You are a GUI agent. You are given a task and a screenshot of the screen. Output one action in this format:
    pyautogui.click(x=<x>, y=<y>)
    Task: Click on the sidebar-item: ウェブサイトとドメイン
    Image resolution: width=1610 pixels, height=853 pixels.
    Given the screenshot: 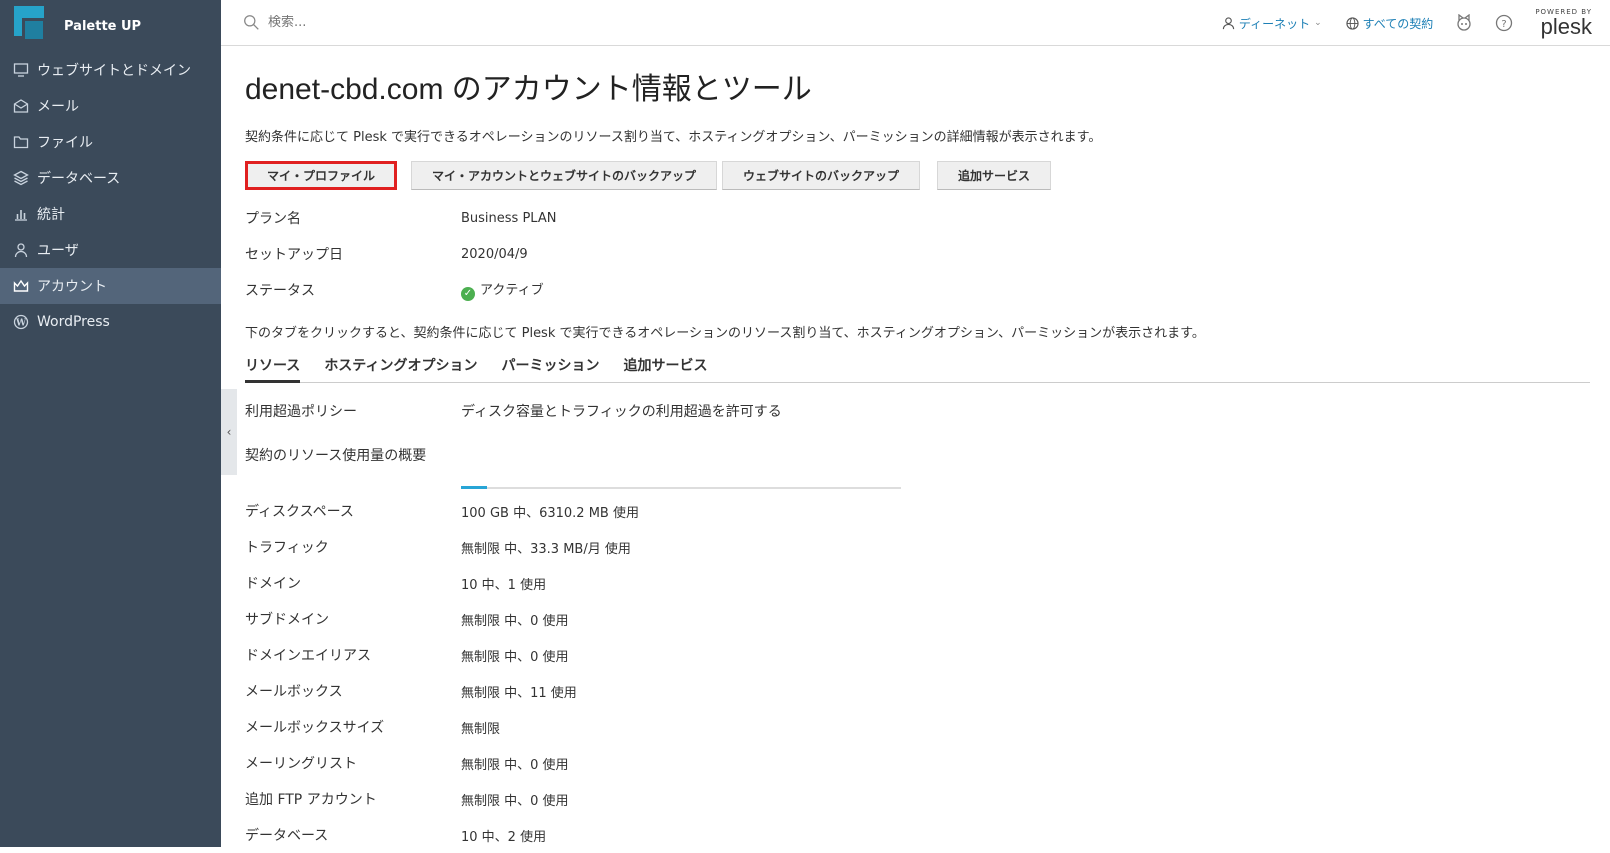 What is the action you would take?
    pyautogui.click(x=110, y=70)
    